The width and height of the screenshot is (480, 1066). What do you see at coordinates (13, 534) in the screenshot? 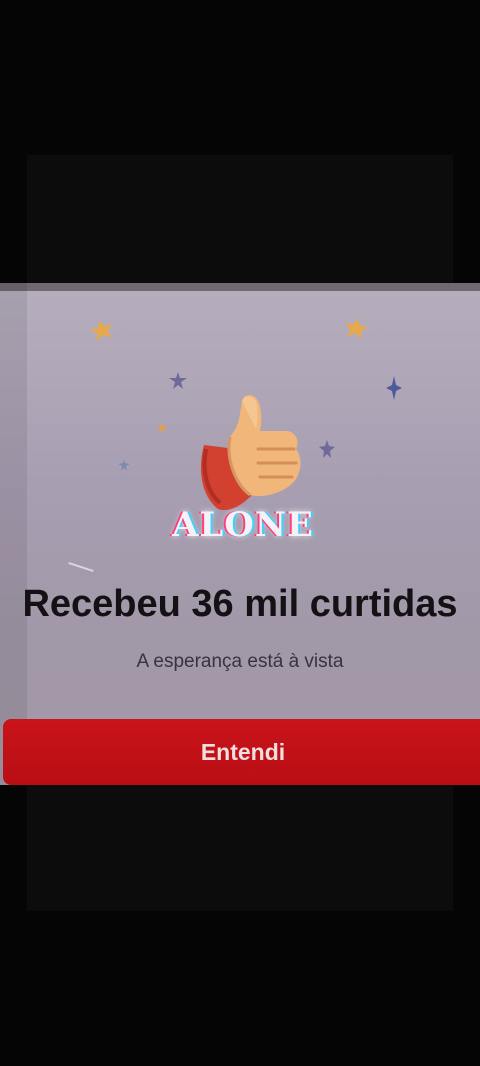
I see `edge-shade` at bounding box center [13, 534].